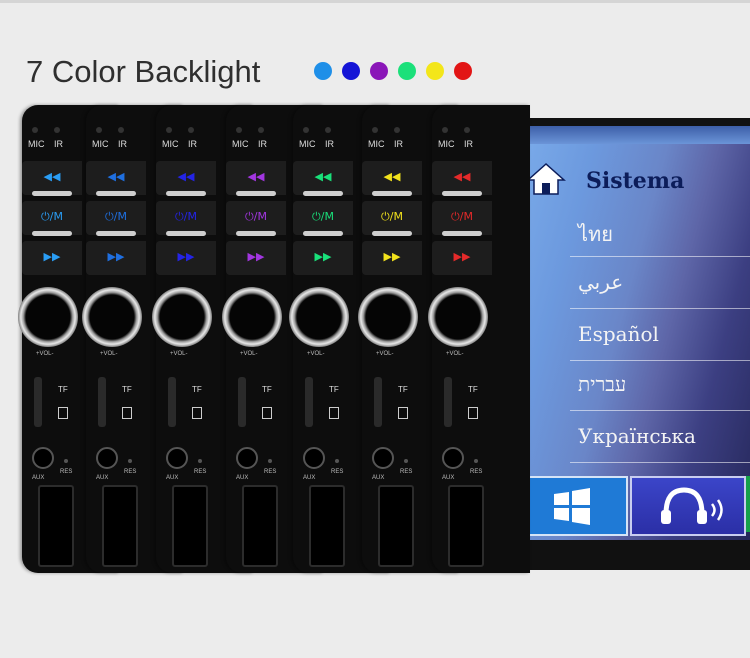 This screenshot has height=658, width=750. Describe the element at coordinates (334, 413) in the screenshot. I see `sd-card-icon` at that location.